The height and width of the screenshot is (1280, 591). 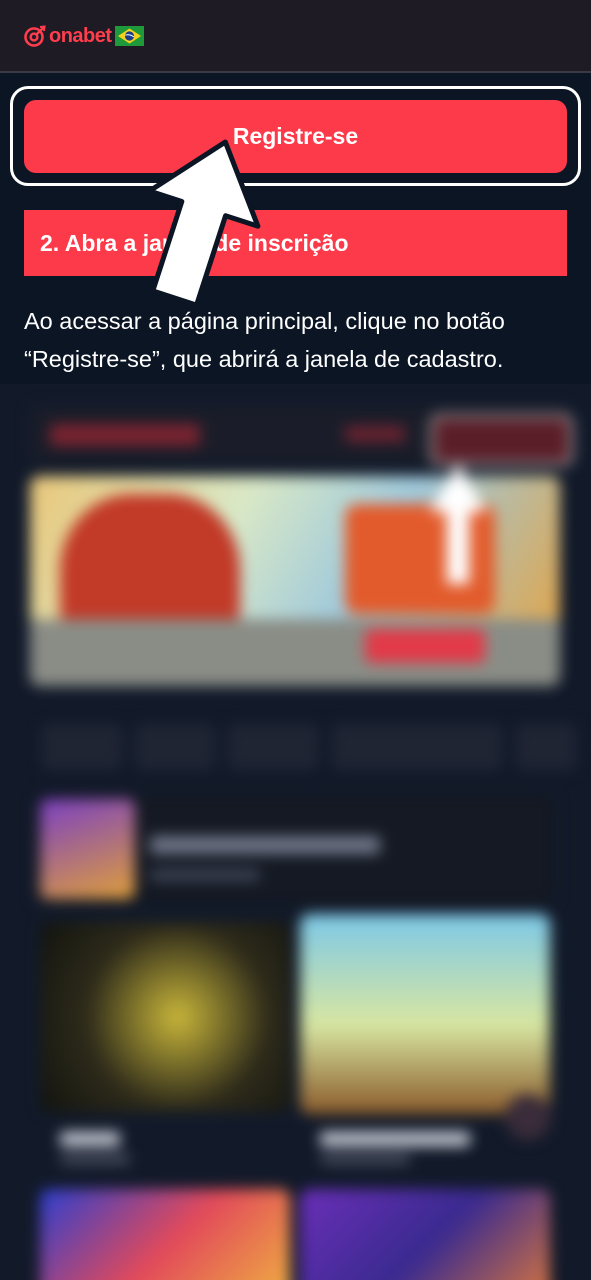 What do you see at coordinates (265, 845) in the screenshot?
I see `preview-featured-title` at bounding box center [265, 845].